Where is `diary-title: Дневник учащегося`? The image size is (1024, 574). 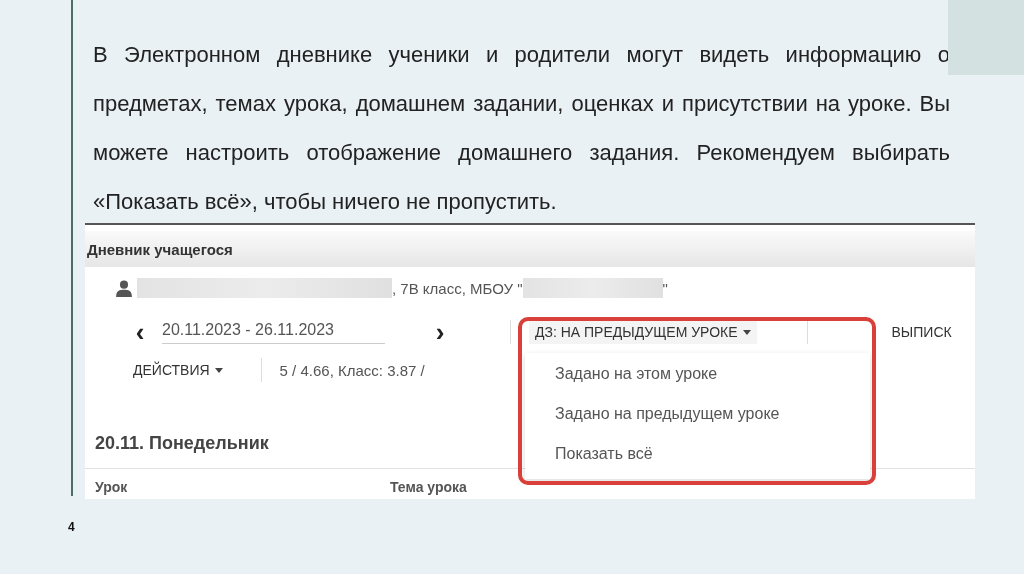
diary-title: Дневник учащегося is located at coordinates (159, 249).